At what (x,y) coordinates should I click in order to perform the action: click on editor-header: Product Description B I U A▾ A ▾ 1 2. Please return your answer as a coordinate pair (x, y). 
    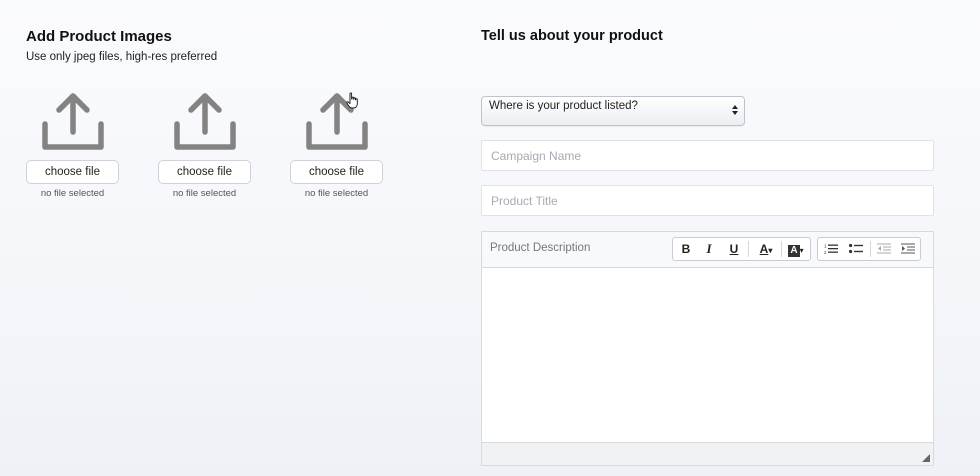
    Looking at the image, I should click on (707, 250).